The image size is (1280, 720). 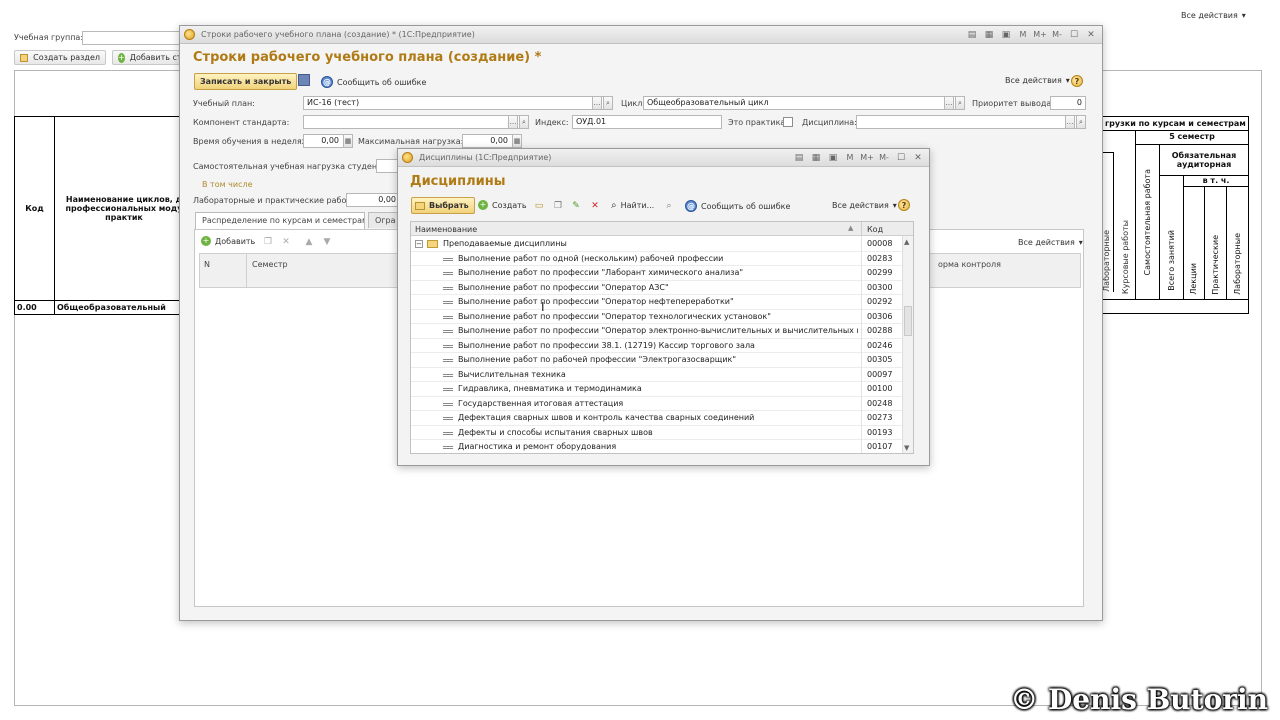 I want to click on list-item: Государственная итоговая аттестация 00248, so click(x=656, y=404).